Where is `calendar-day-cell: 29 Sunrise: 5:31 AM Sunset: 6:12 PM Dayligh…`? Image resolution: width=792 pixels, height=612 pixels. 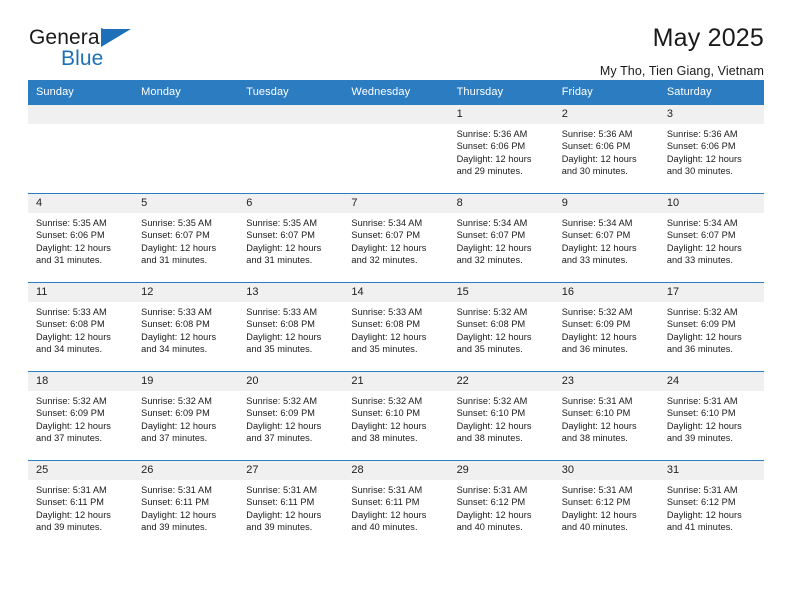
calendar-day-cell: 29 Sunrise: 5:31 AM Sunset: 6:12 PM Dayligh… is located at coordinates (501, 505).